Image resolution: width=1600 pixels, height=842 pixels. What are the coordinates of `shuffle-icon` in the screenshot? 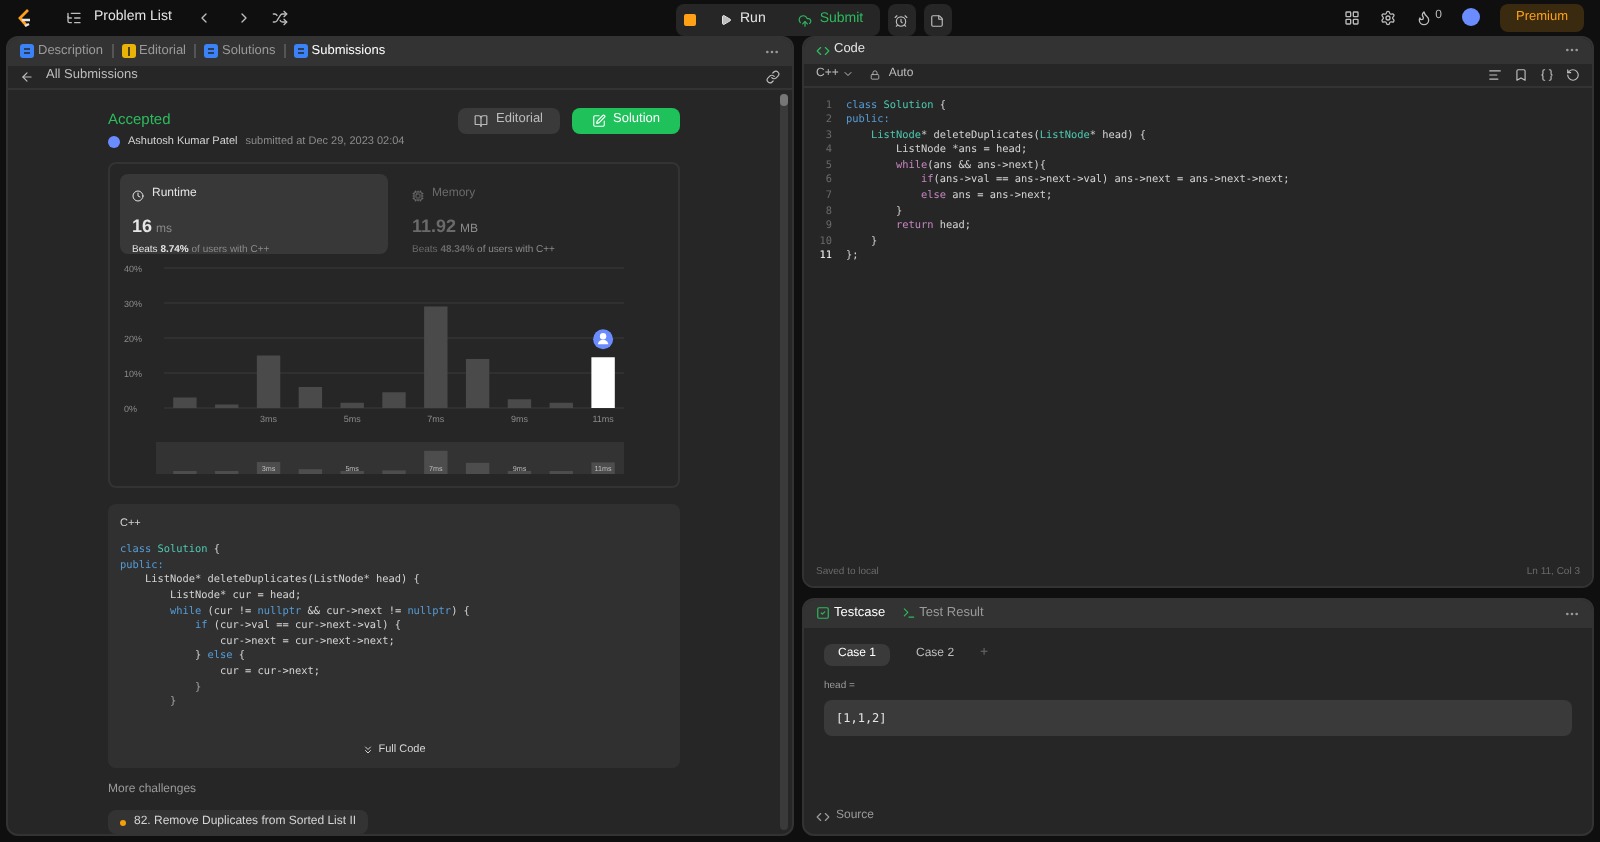 It's located at (279, 17).